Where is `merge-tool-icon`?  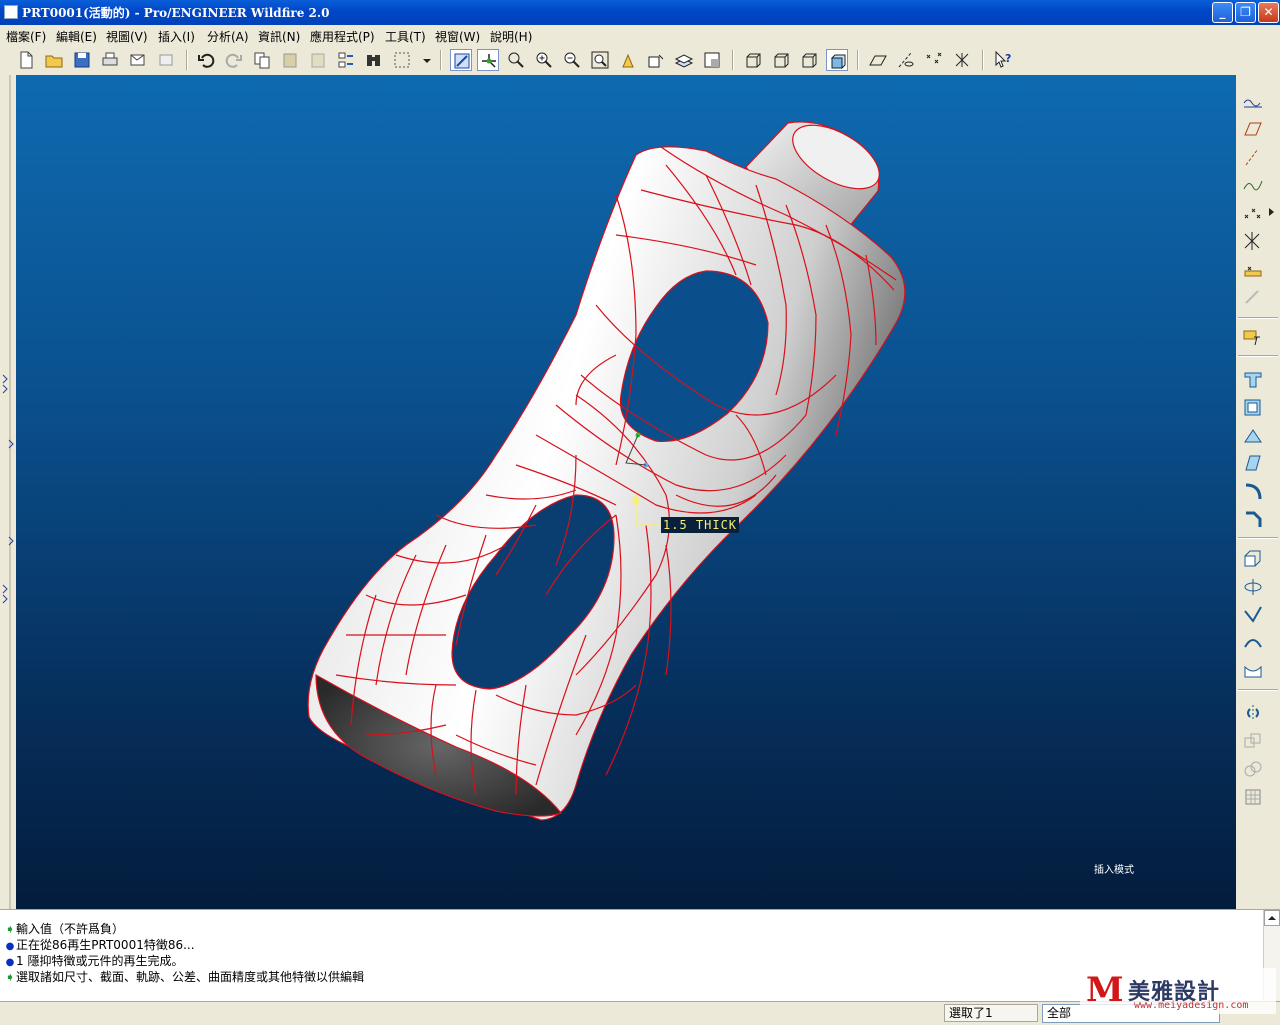 merge-tool-icon is located at coordinates (1253, 741).